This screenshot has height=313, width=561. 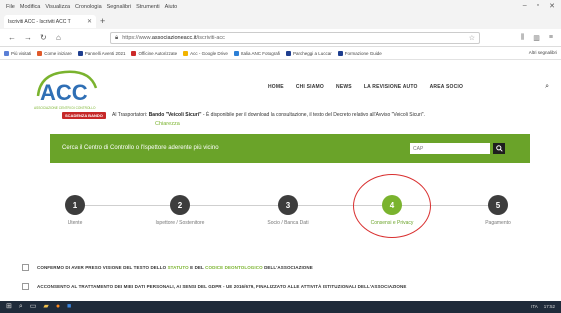 I want to click on bookmark-item: Come iniziare, so click(x=54, y=53).